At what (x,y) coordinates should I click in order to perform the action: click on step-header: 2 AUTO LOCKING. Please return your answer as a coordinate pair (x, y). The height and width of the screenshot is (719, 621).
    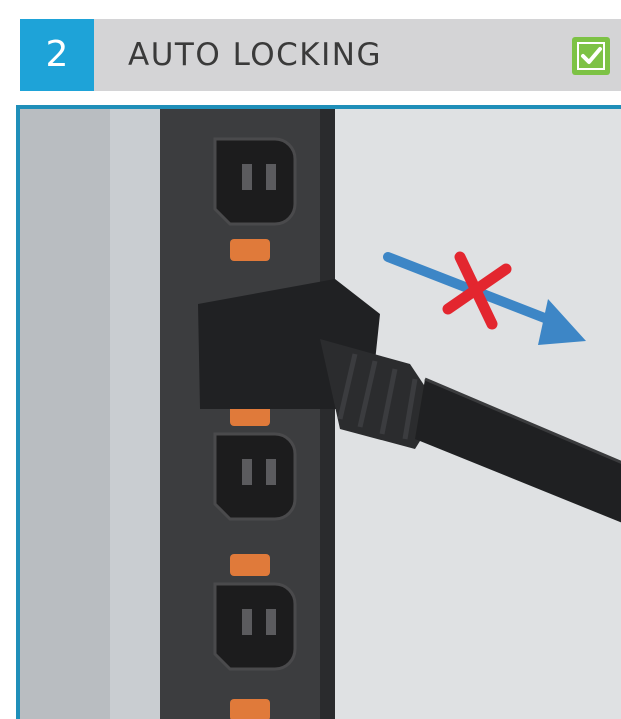
    Looking at the image, I should click on (320, 55).